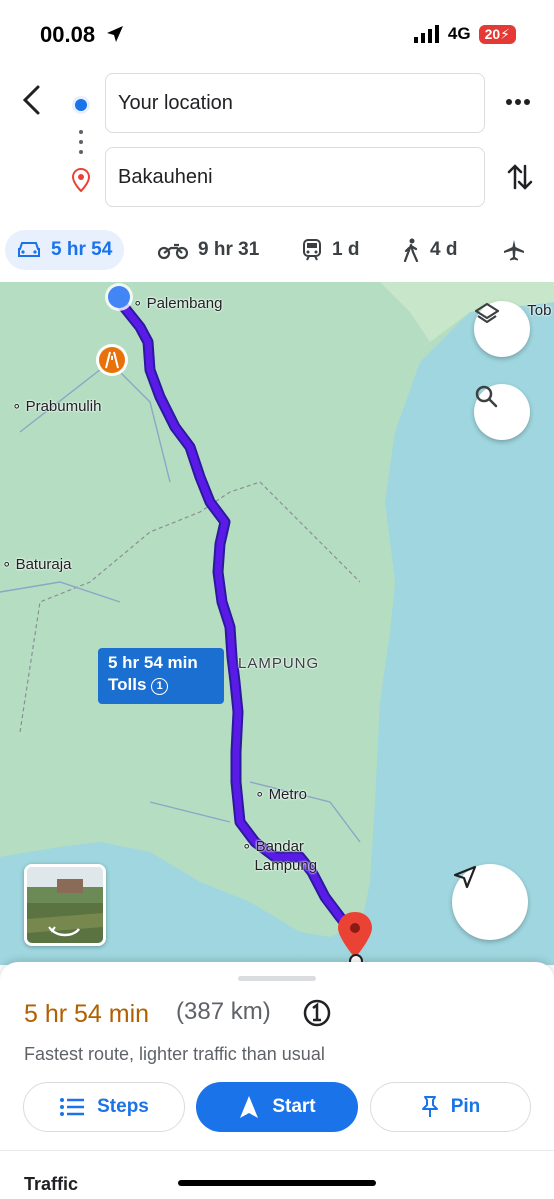  Describe the element at coordinates (223, 1011) in the screenshot. I see `route-distance: (387 km)` at that location.